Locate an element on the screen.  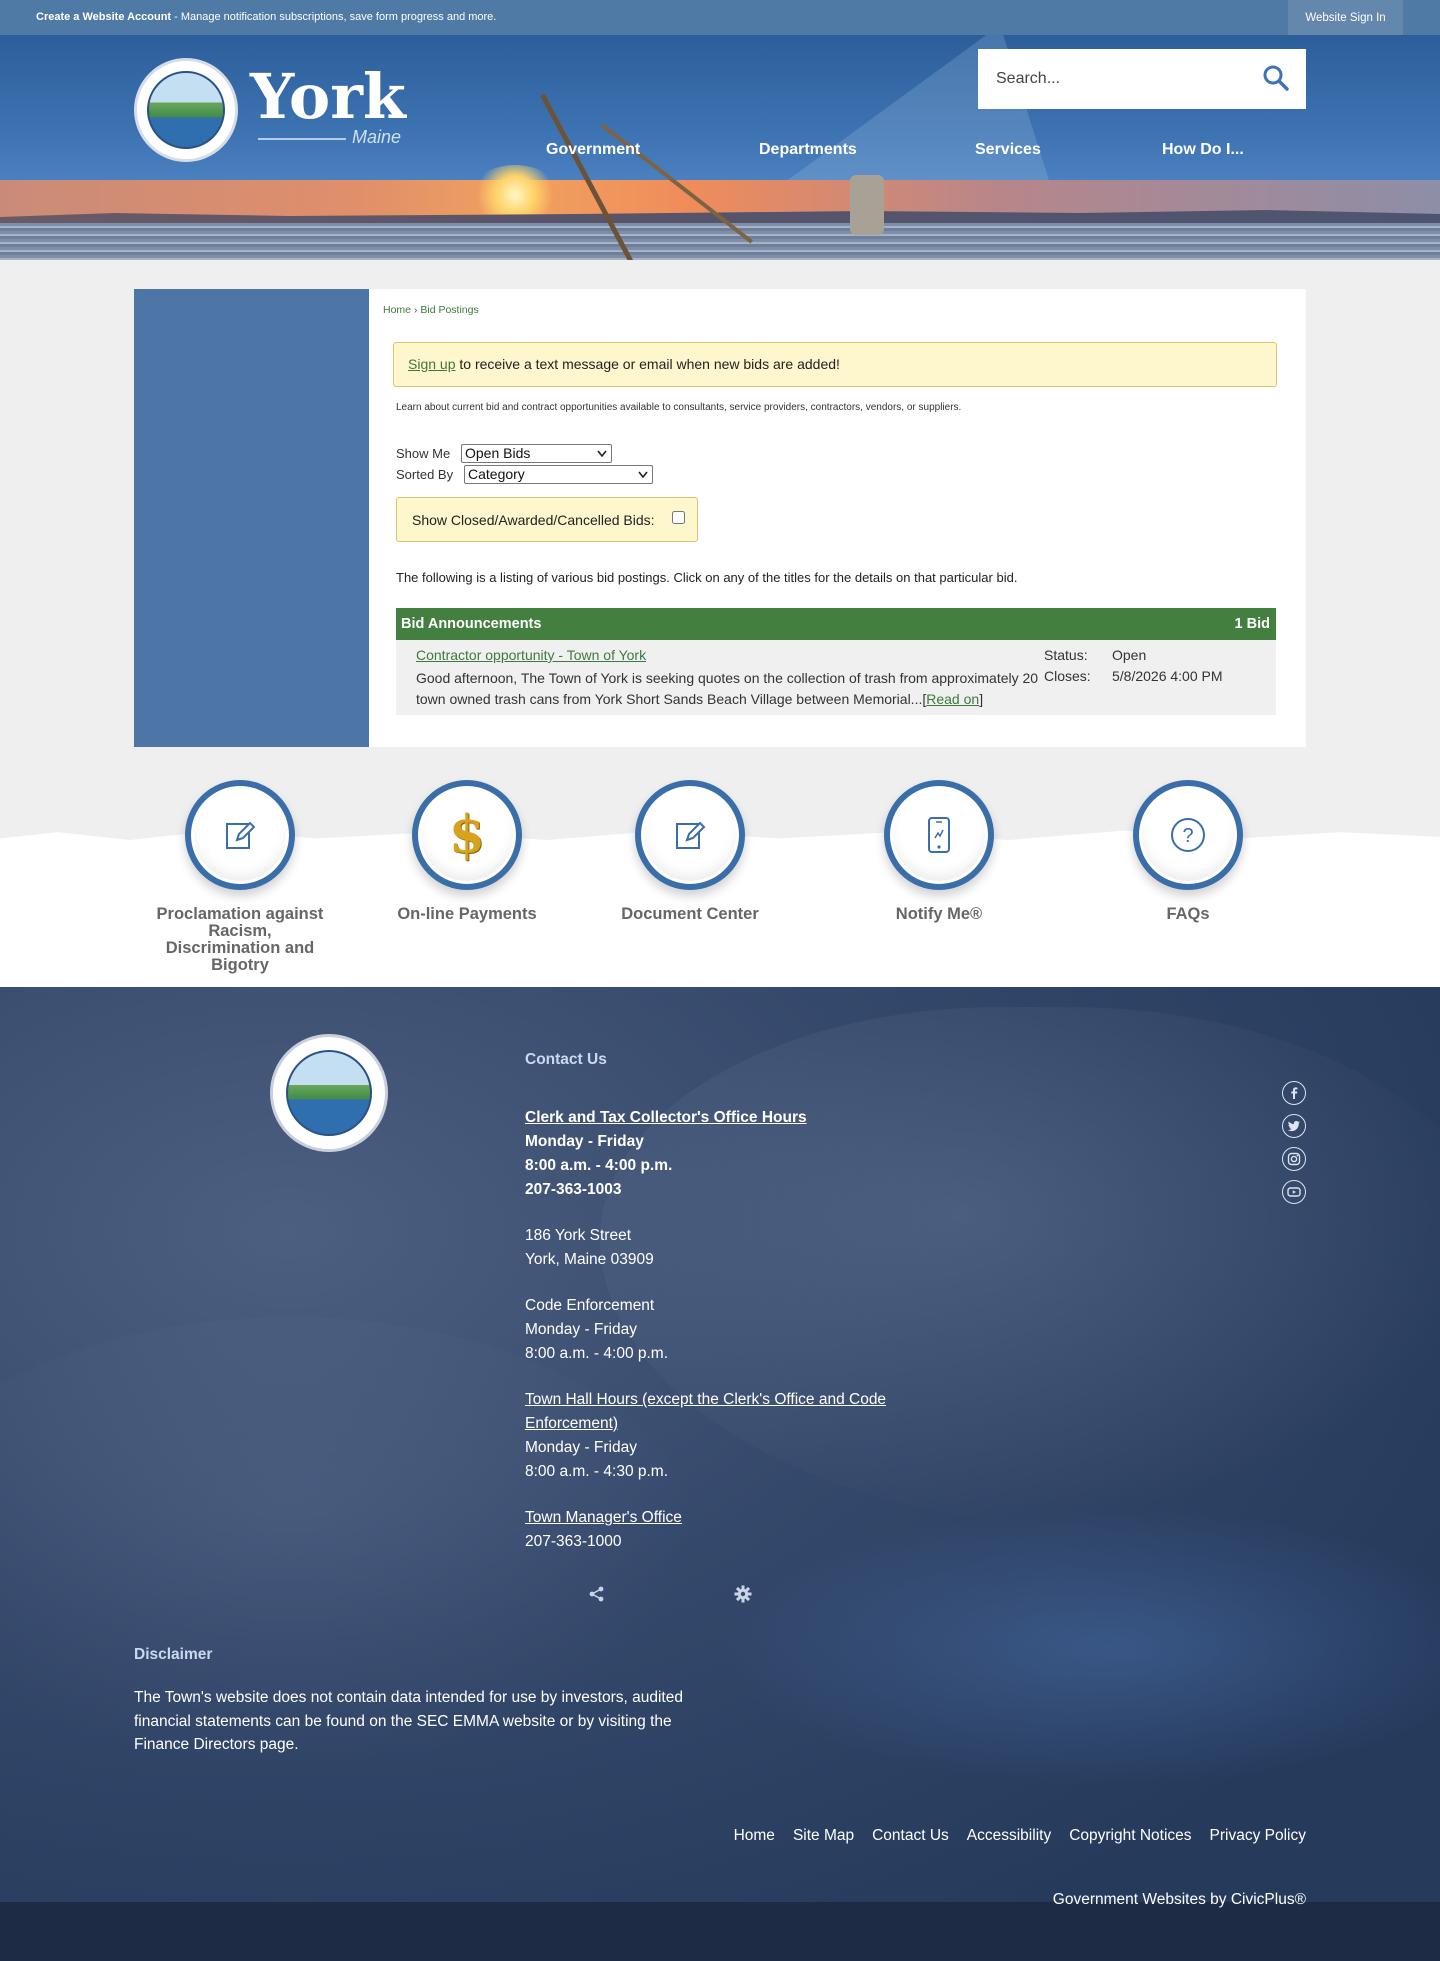
quick-link-faqs: ? FAQs is located at coordinates (1188, 851).